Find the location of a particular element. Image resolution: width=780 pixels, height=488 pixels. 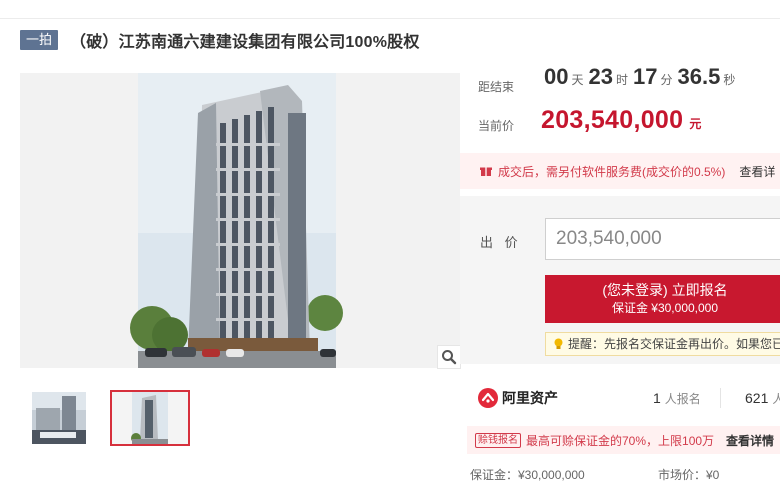

bid-reminder-text: 提醒：先报名交保证金再出价。如果您已 is located at coordinates (674, 344).